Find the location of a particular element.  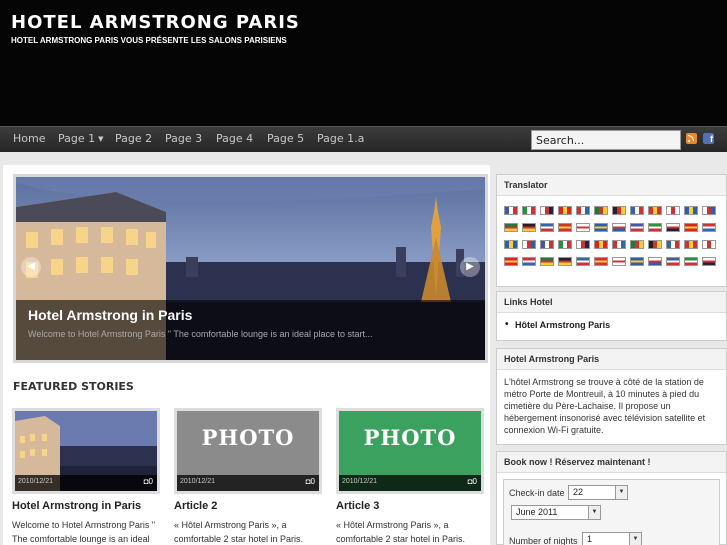

story-title: Article 2 is located at coordinates (248, 506).